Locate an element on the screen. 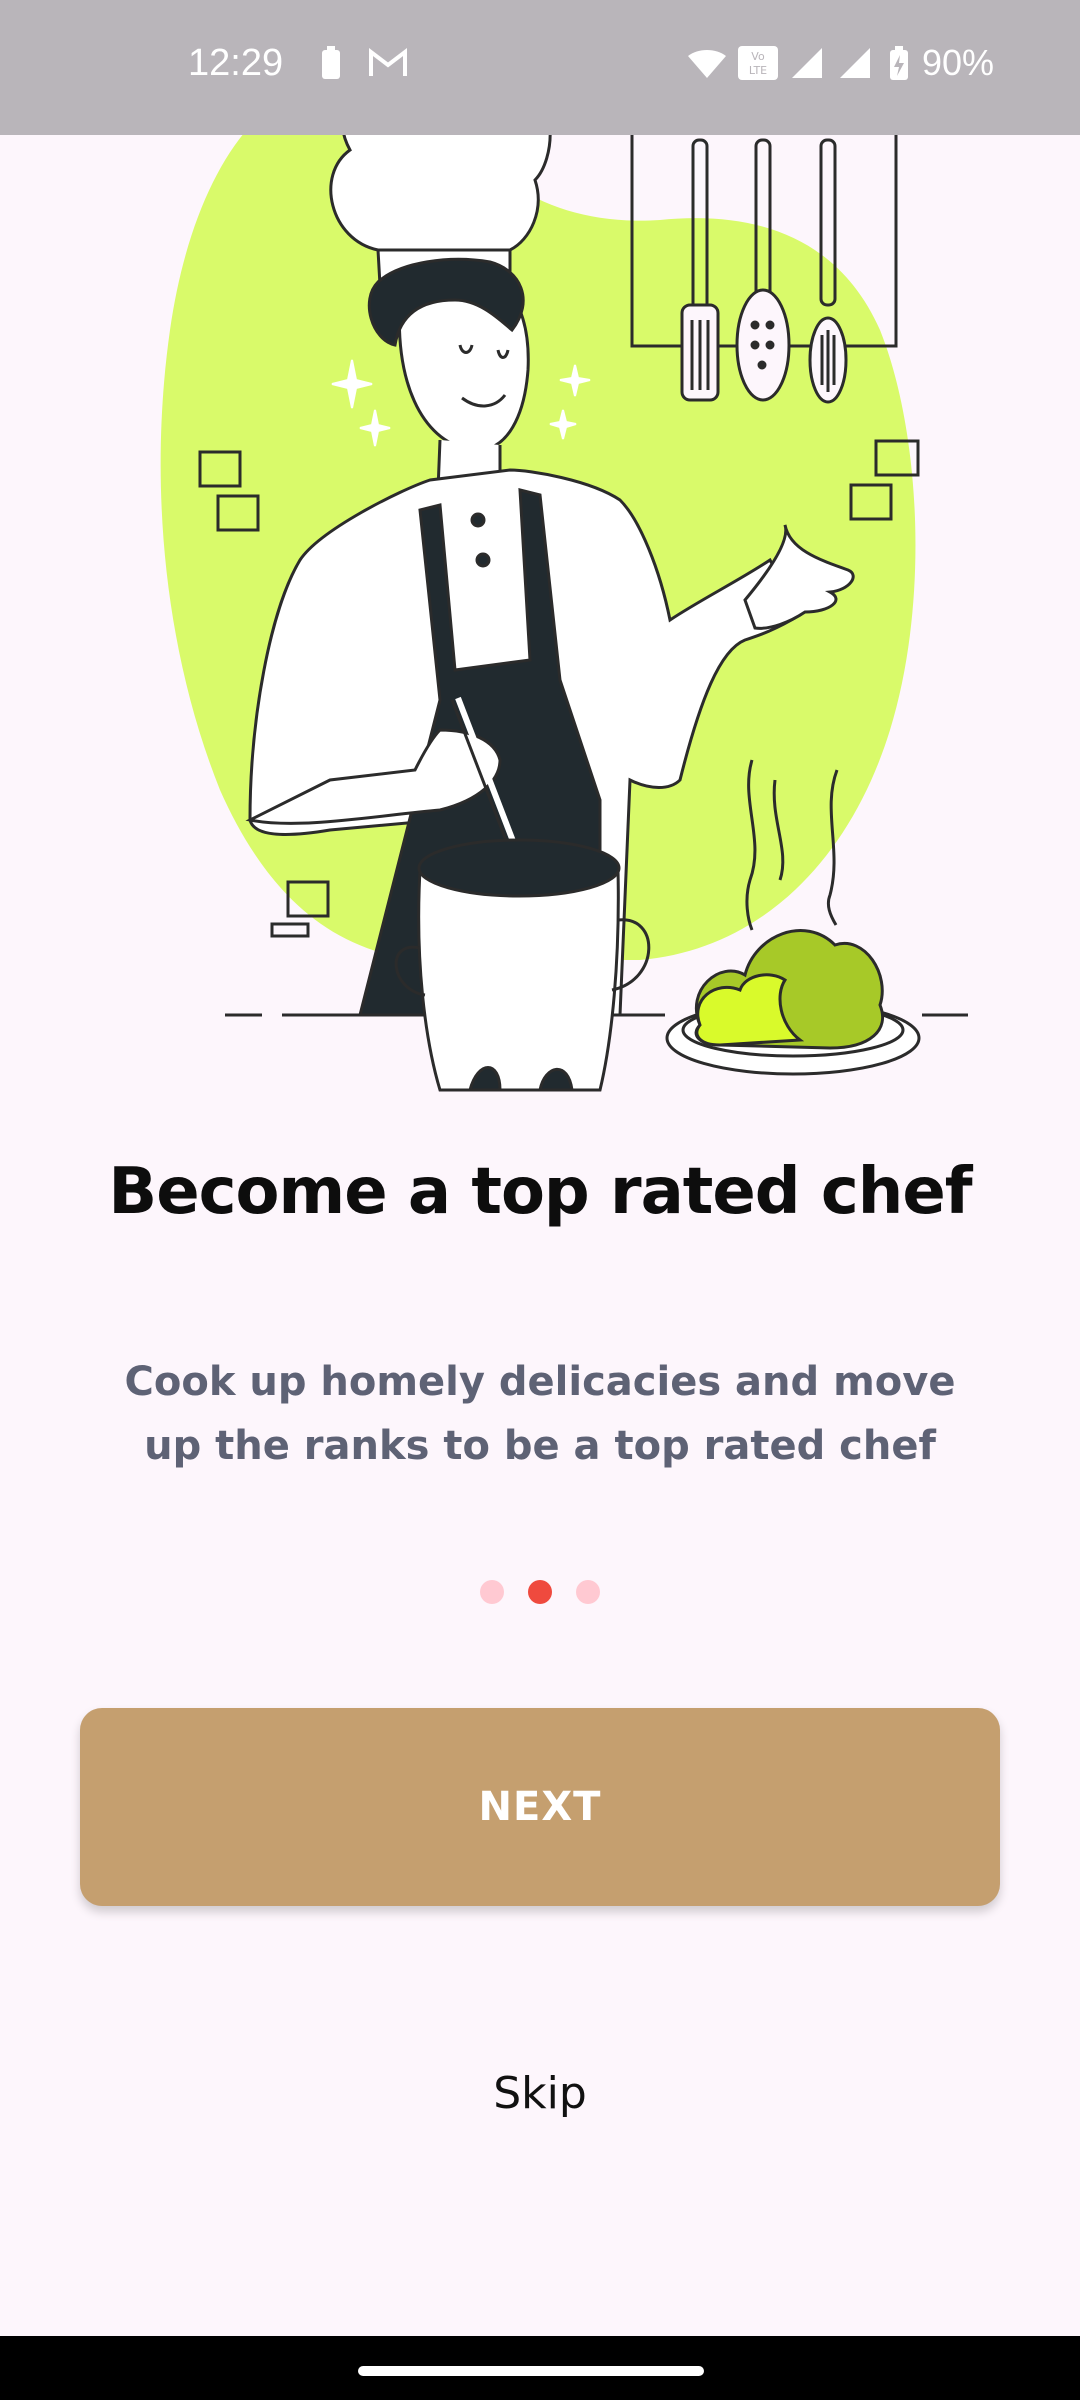 The width and height of the screenshot is (1080, 2400). wifi-icon is located at coordinates (707, 65).